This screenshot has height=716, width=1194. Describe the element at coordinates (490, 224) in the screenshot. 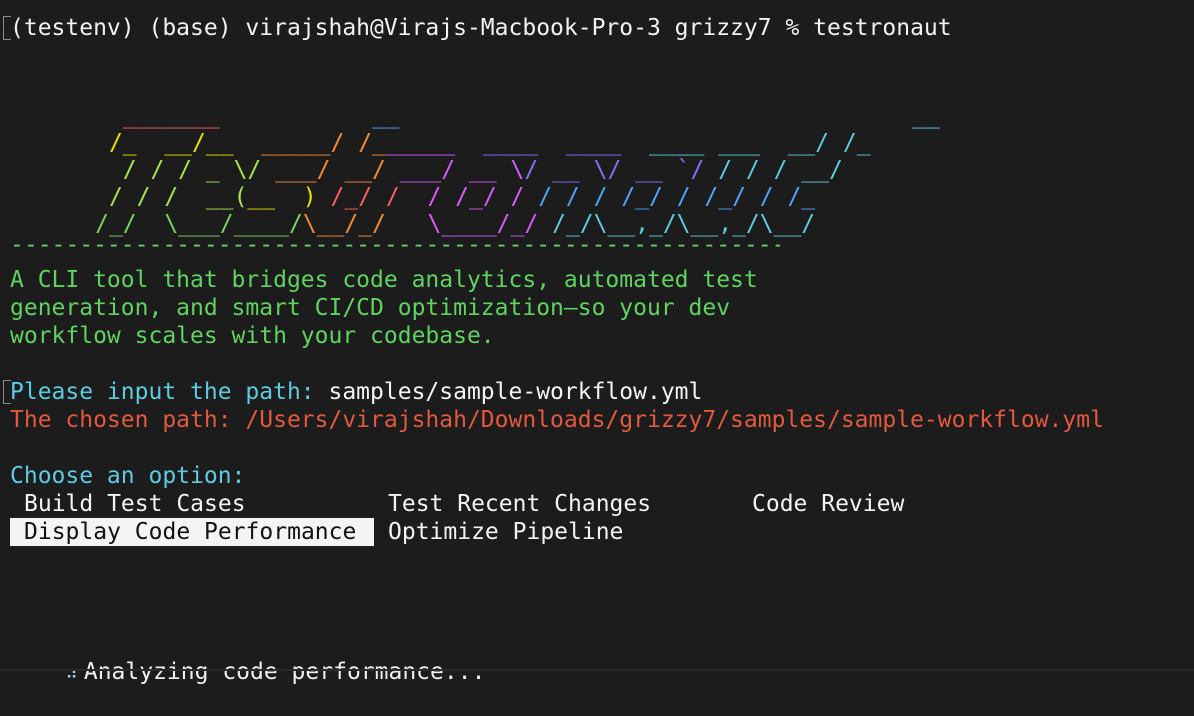

I see `logo-segment-21: \____/_/` at that location.